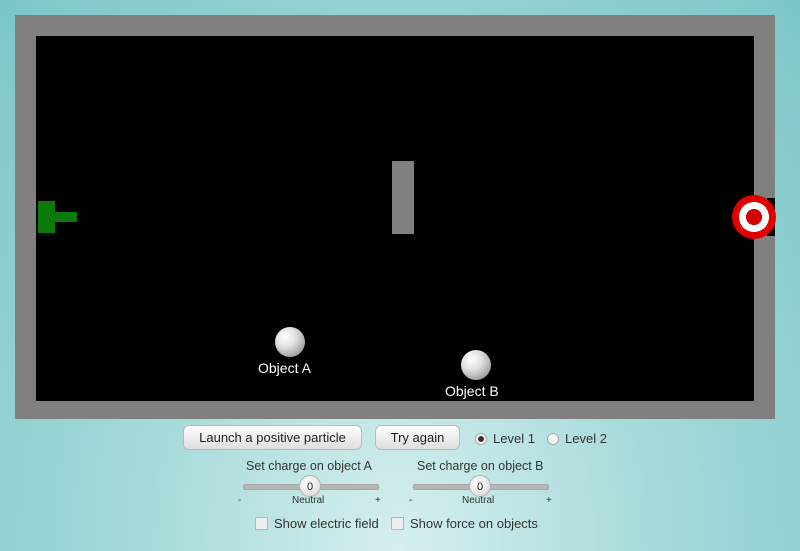 This screenshot has height=551, width=800. What do you see at coordinates (240, 500) in the screenshot?
I see `slider-a-minus: -` at bounding box center [240, 500].